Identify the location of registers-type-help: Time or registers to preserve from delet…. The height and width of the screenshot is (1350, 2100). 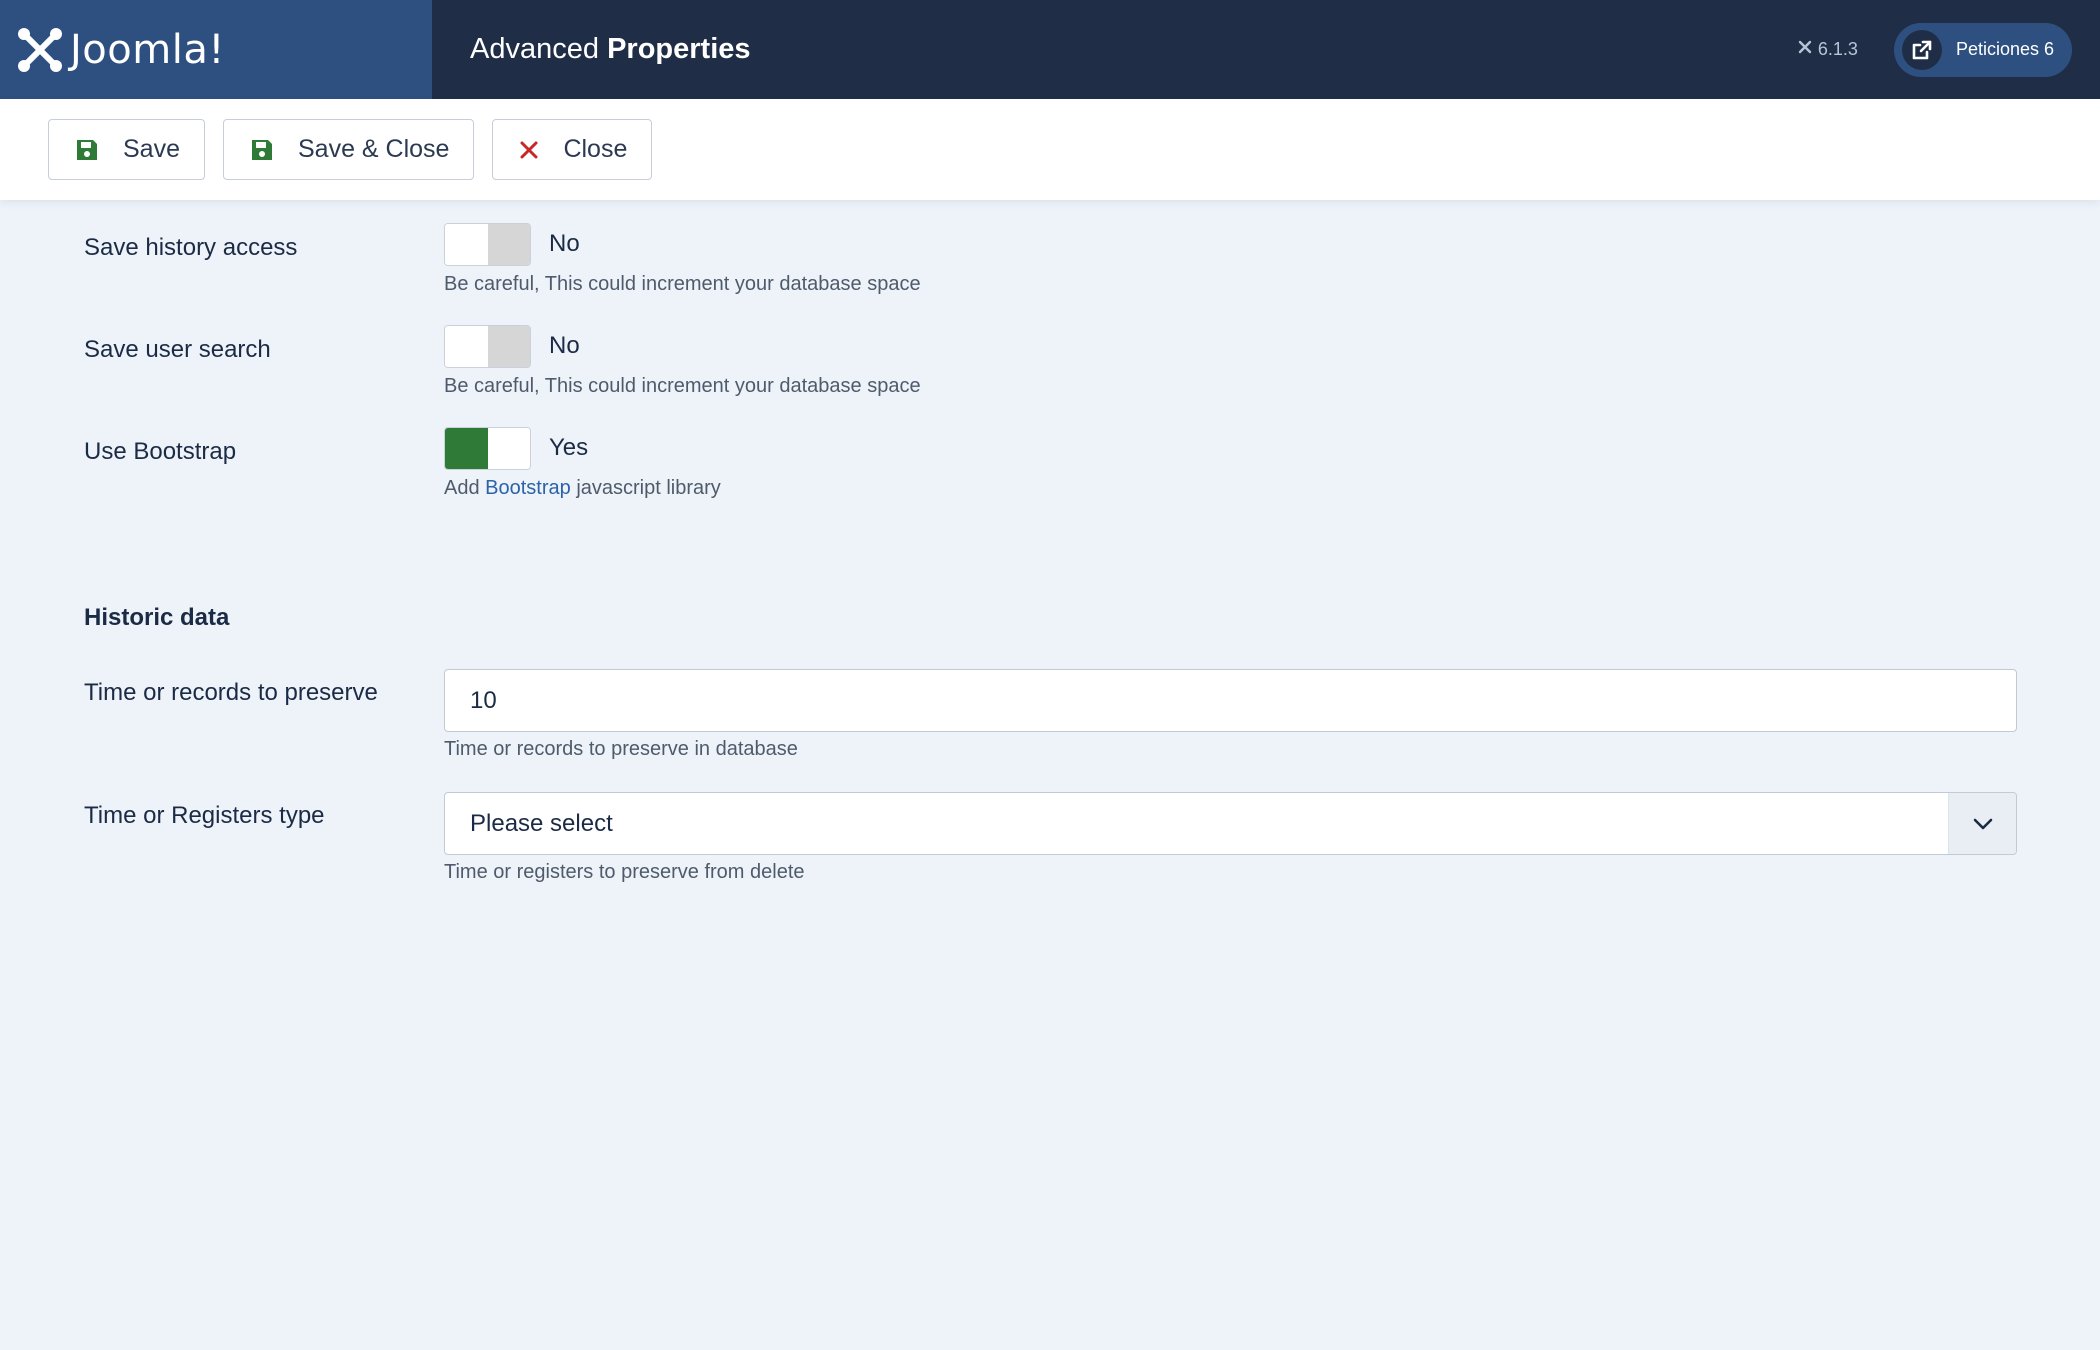
(624, 872).